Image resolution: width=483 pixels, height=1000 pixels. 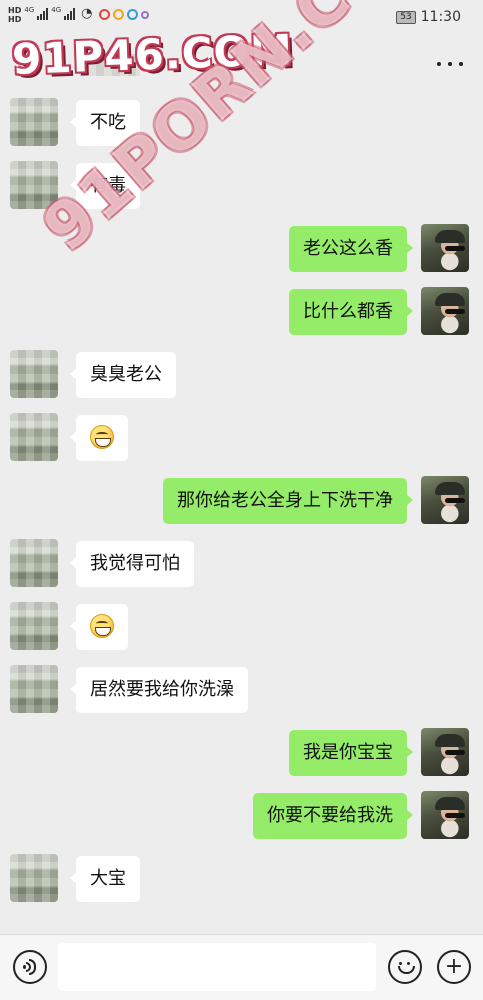 What do you see at coordinates (108, 878) in the screenshot?
I see `message-text: 大宝` at bounding box center [108, 878].